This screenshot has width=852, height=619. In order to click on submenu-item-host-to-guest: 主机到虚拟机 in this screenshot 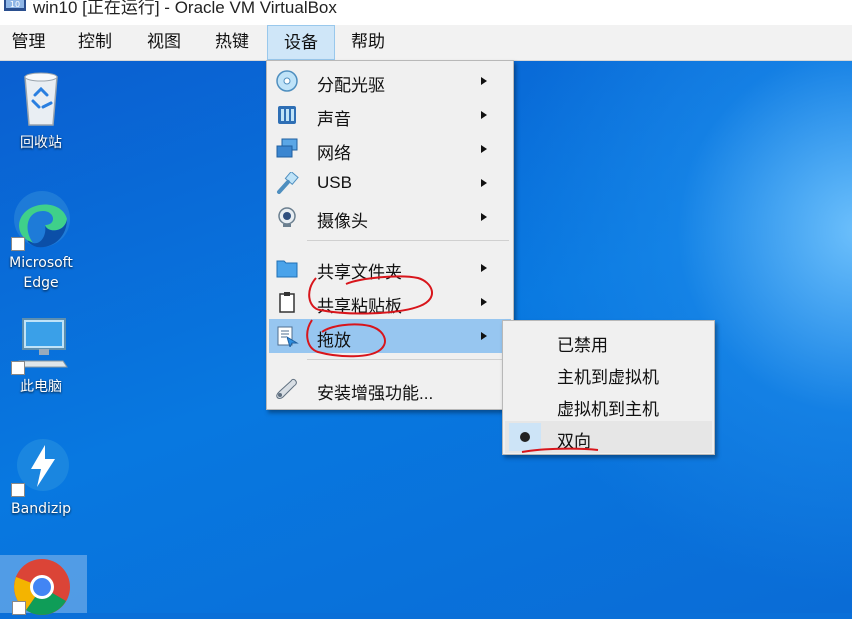, I will do `click(608, 373)`.